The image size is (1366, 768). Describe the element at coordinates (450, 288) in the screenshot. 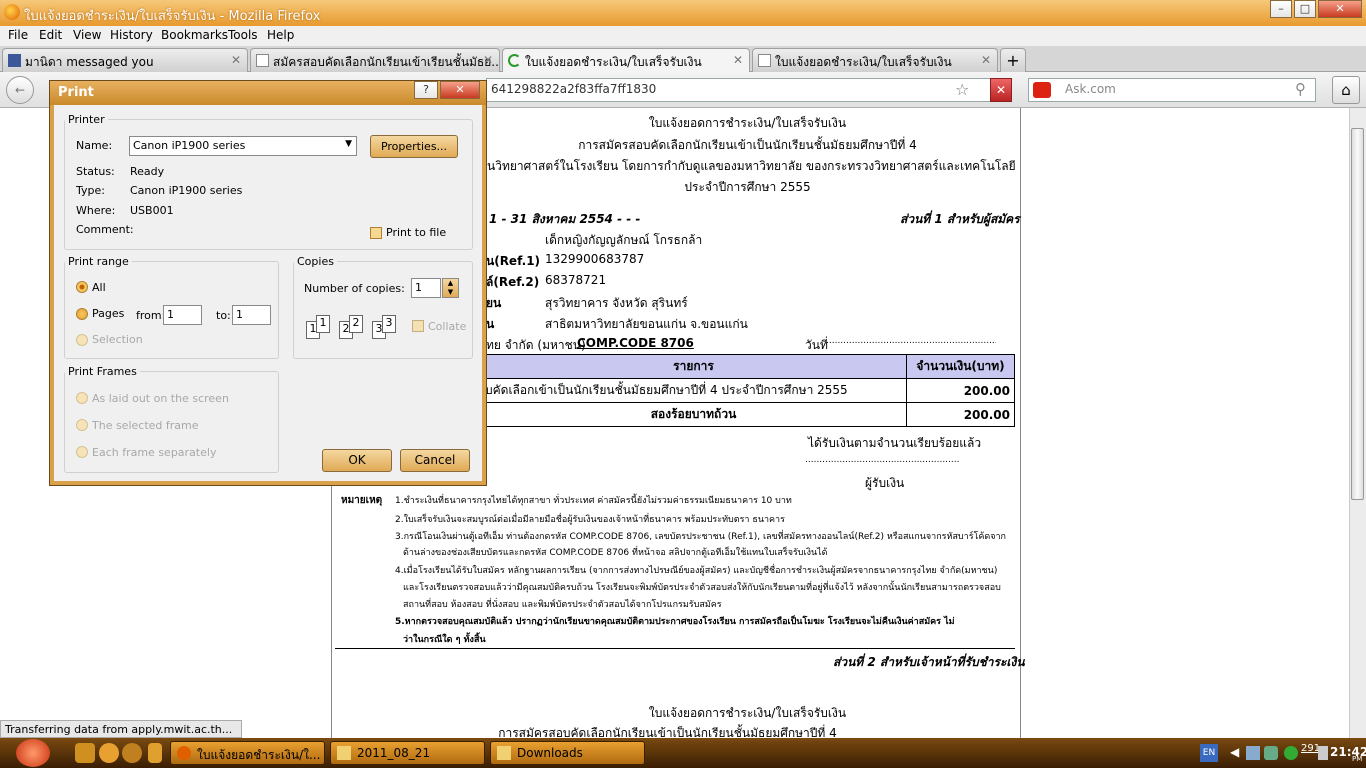

I see `copies-spinner: ▲ ▼` at that location.